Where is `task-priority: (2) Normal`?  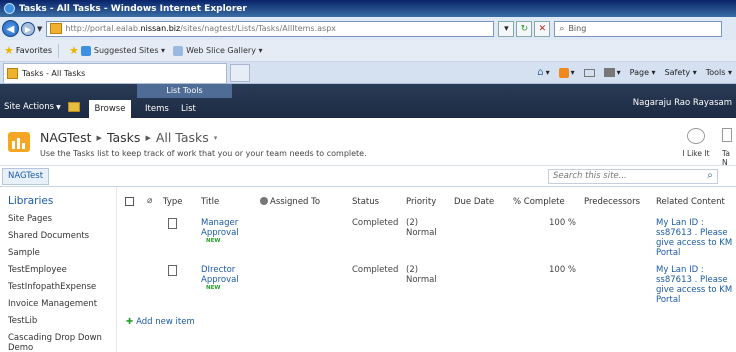
task-priority: (2) Normal is located at coordinates (421, 228).